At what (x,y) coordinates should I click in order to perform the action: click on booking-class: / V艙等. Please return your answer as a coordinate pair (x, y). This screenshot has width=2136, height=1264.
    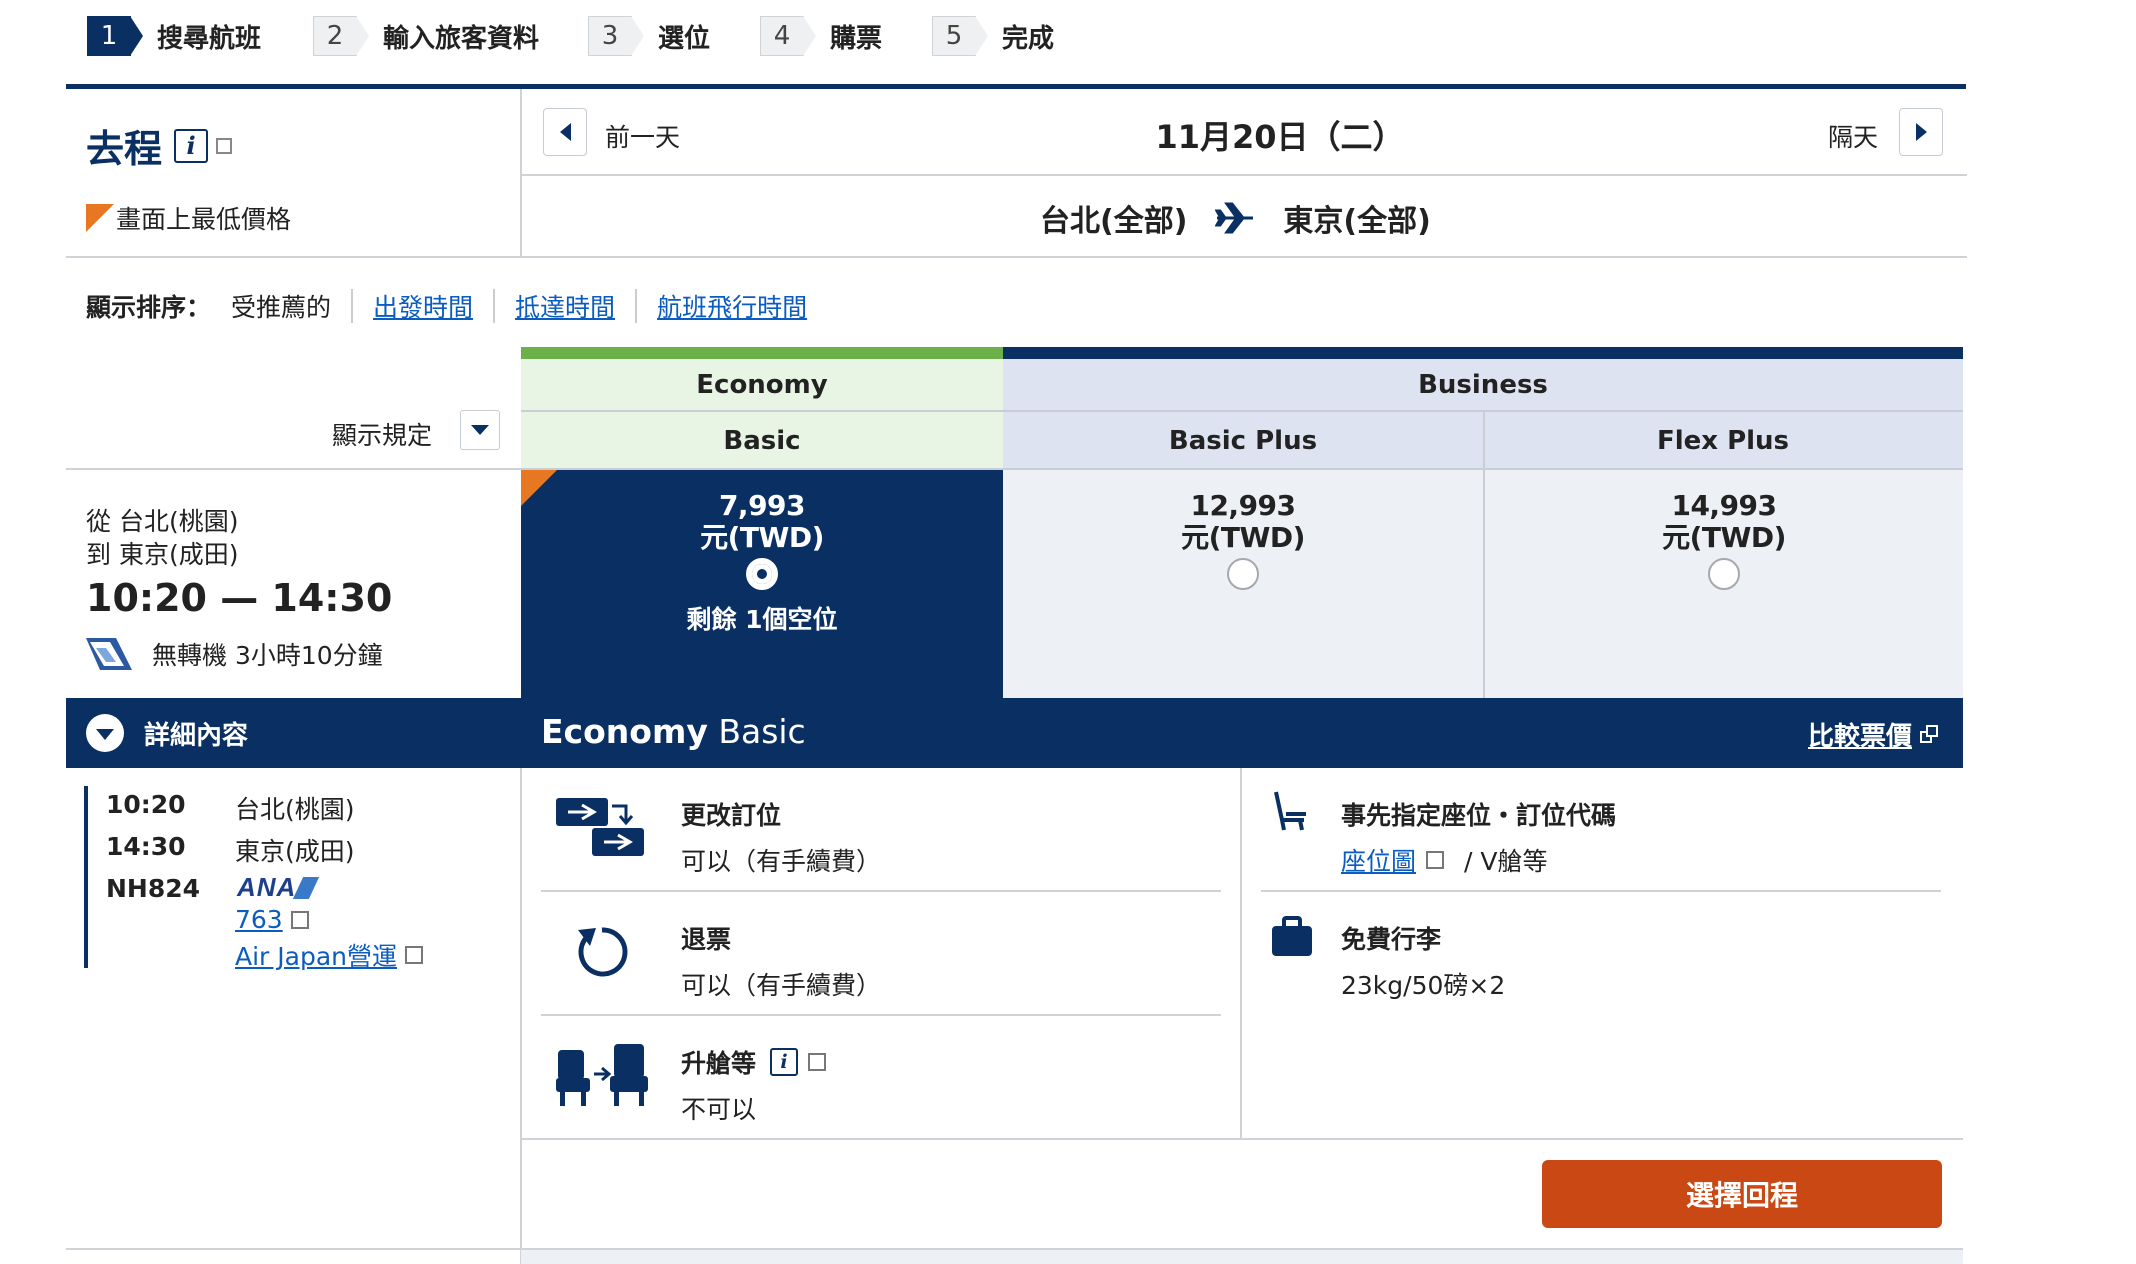
    Looking at the image, I should click on (1506, 861).